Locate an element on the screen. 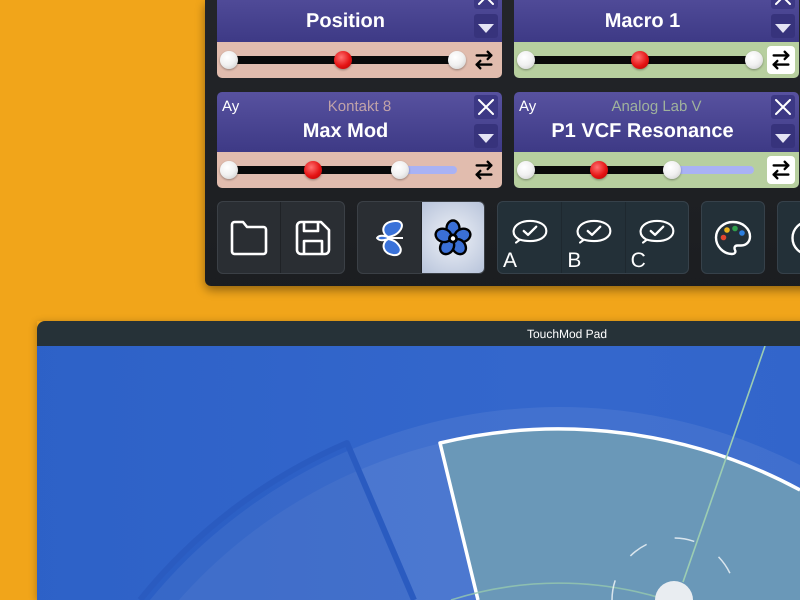 The height and width of the screenshot is (600, 800). flower-icon is located at coordinates (453, 237).